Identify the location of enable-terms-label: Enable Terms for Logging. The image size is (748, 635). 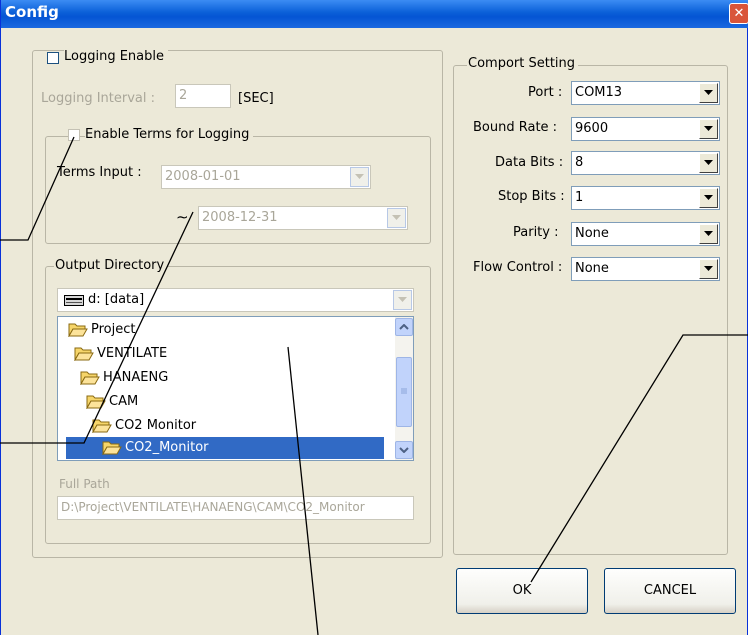
(169, 134).